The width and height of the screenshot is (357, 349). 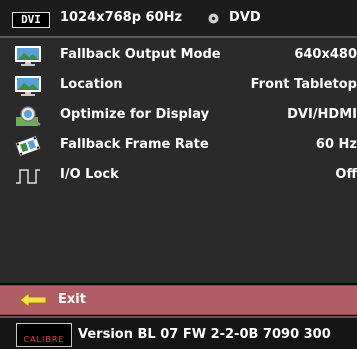 I want to click on menu-item-value: DVI/HDMI, so click(x=322, y=114).